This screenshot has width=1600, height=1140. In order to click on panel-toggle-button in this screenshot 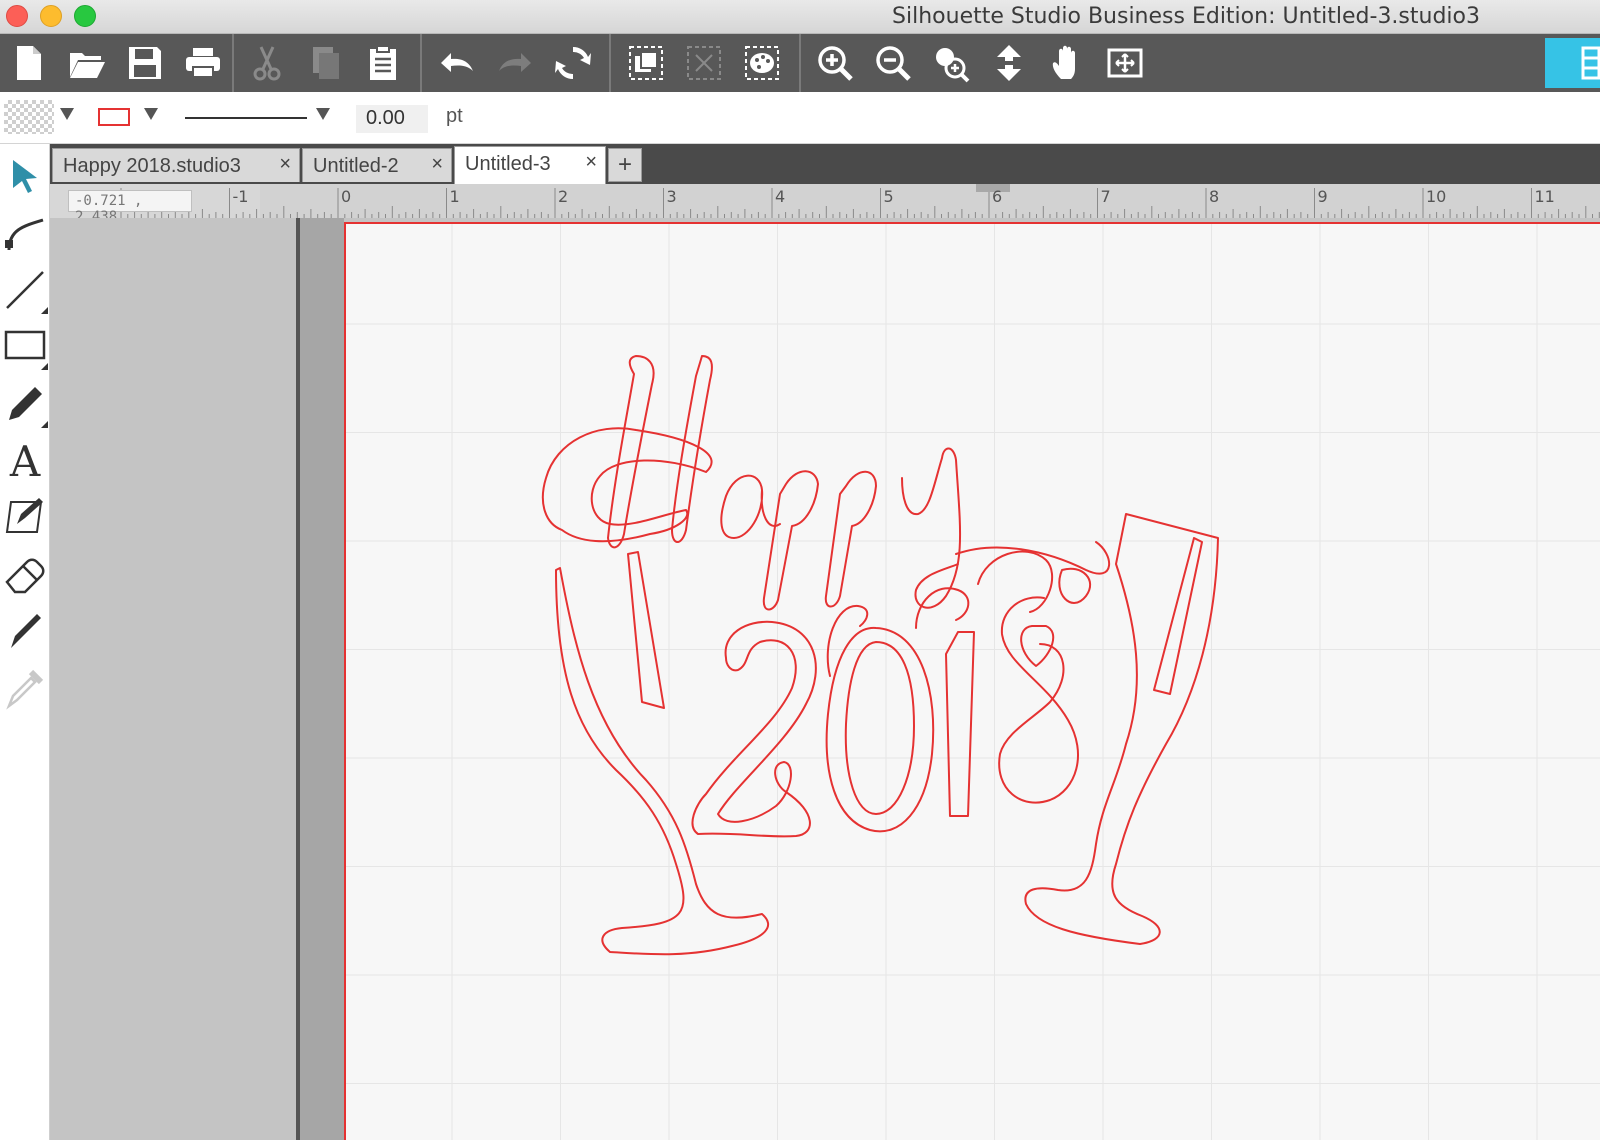, I will do `click(1572, 63)`.